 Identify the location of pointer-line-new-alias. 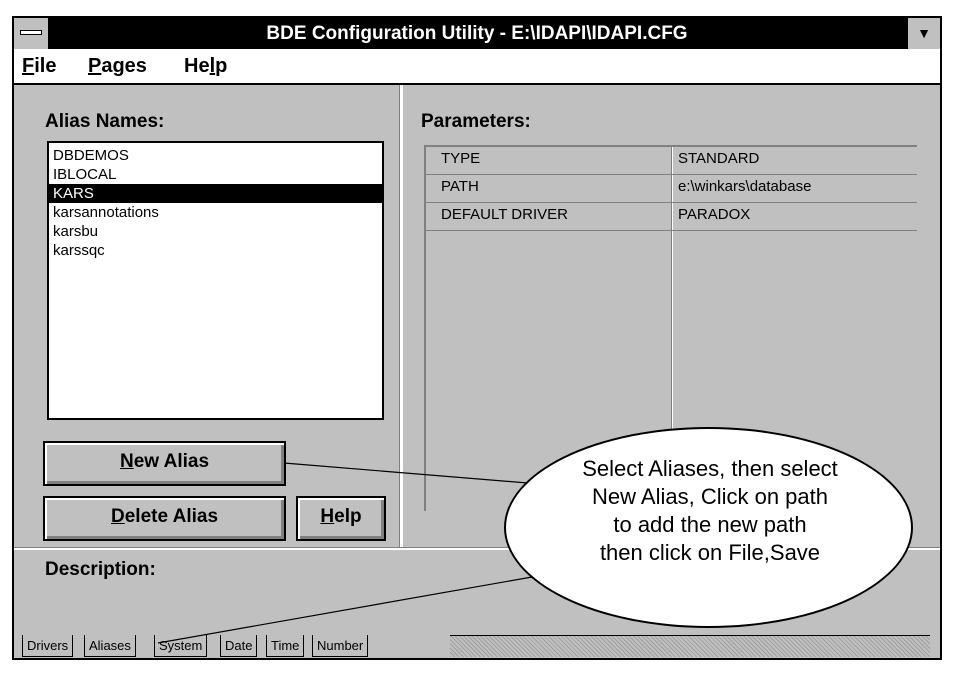
(418, 474).